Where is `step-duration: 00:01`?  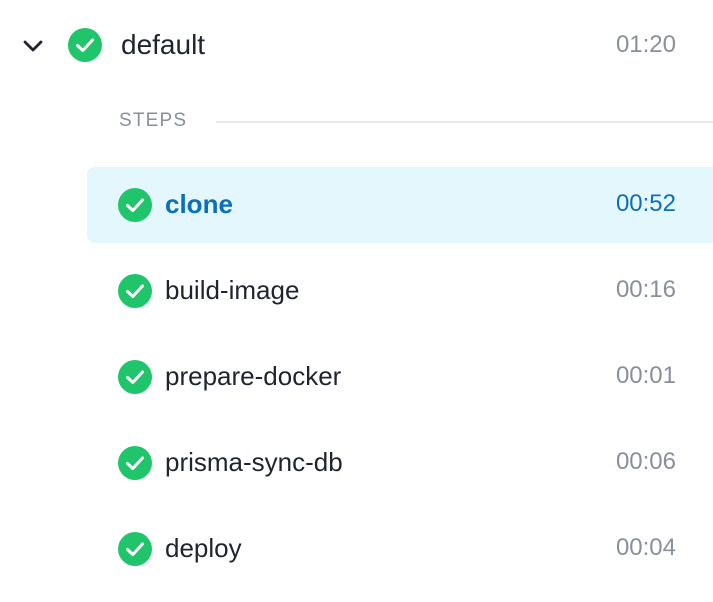 step-duration: 00:01 is located at coordinates (645, 375).